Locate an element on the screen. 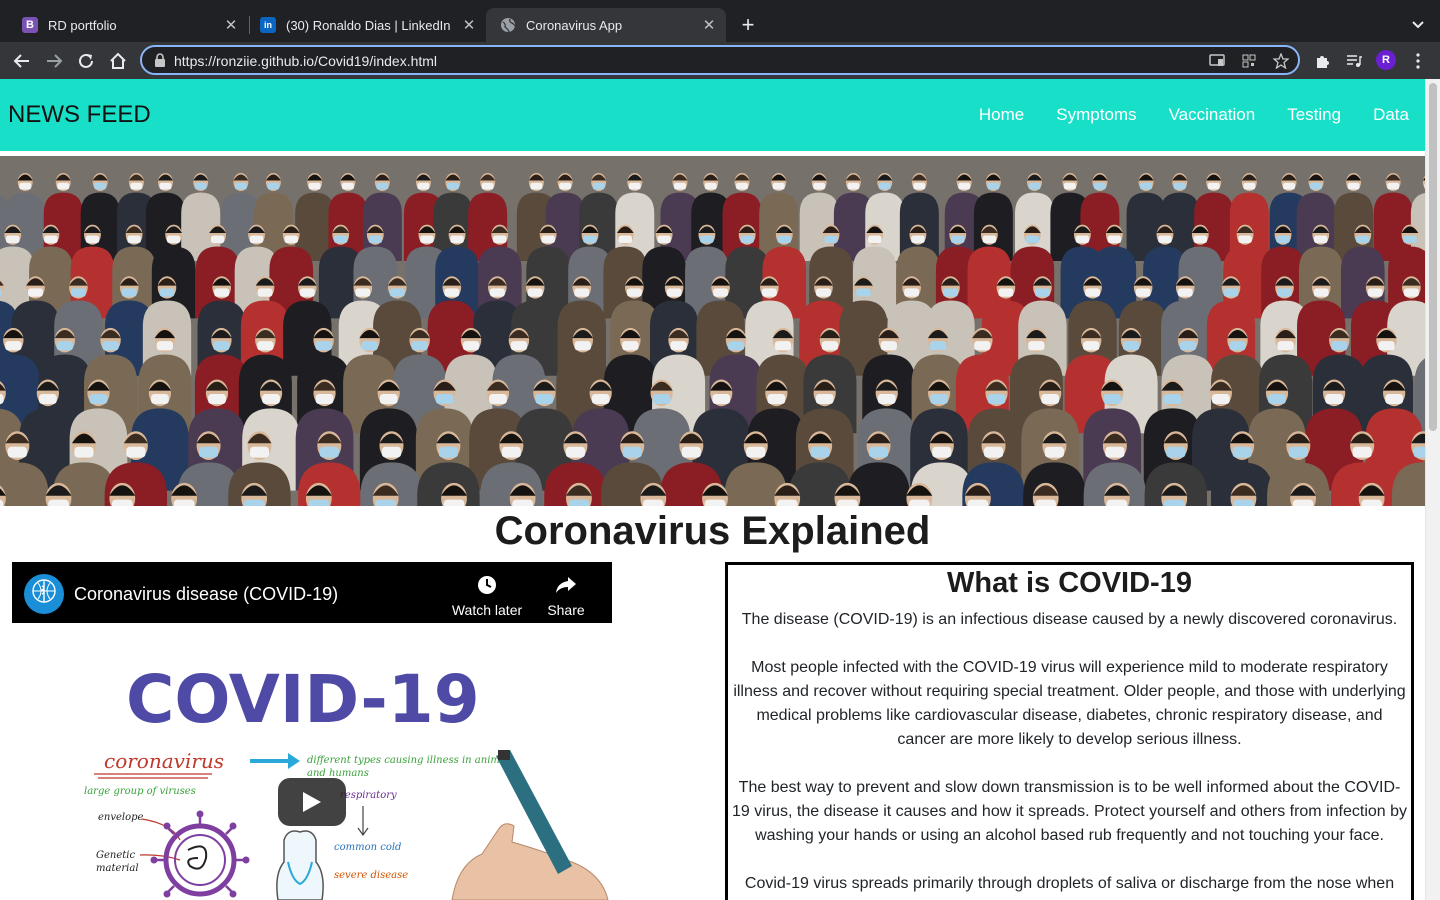 Image resolution: width=1440 pixels, height=900 pixels. video-title: Coronavirus disease (COVID-19) is located at coordinates (206, 594).